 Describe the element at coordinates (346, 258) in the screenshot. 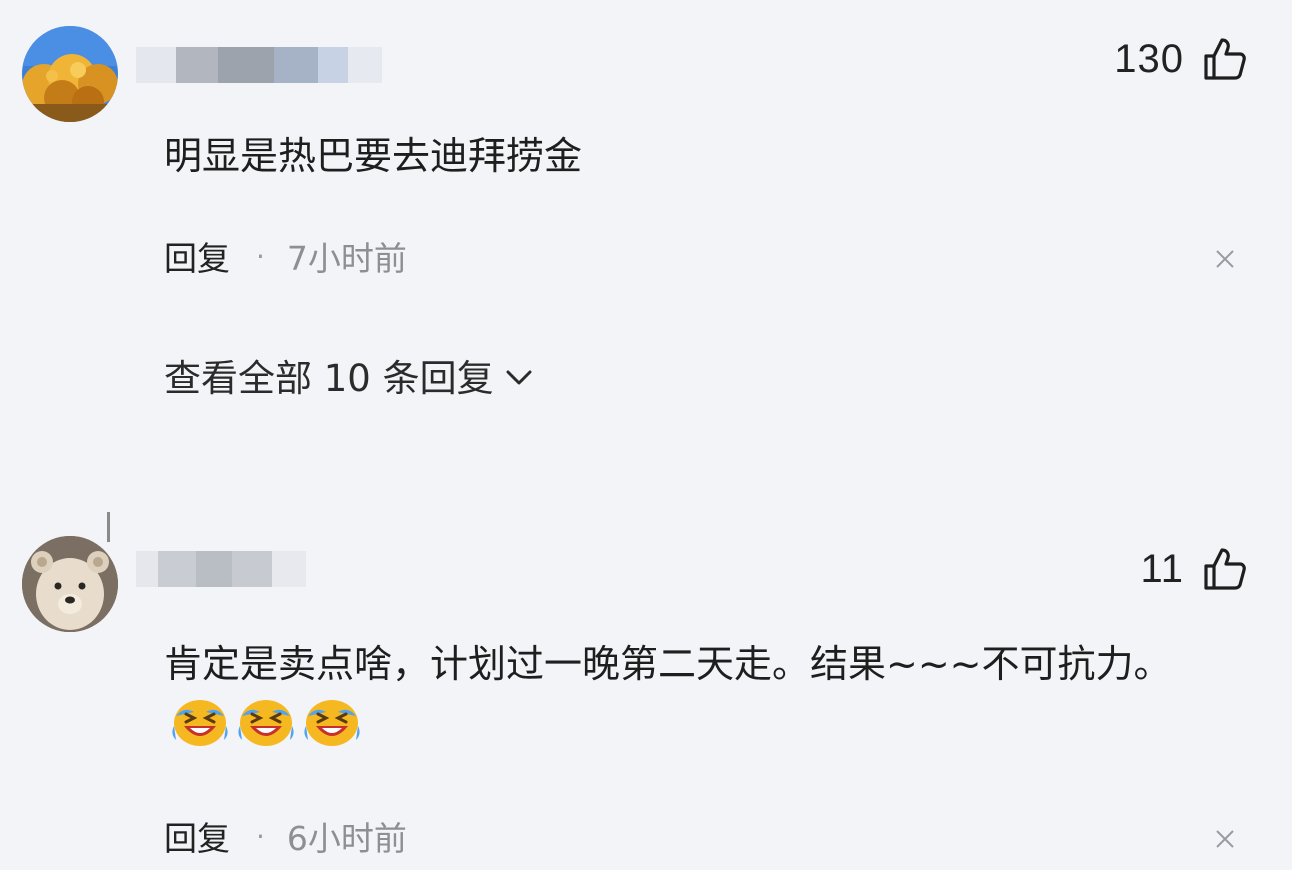

I see `timestamp: 7小时前` at that location.